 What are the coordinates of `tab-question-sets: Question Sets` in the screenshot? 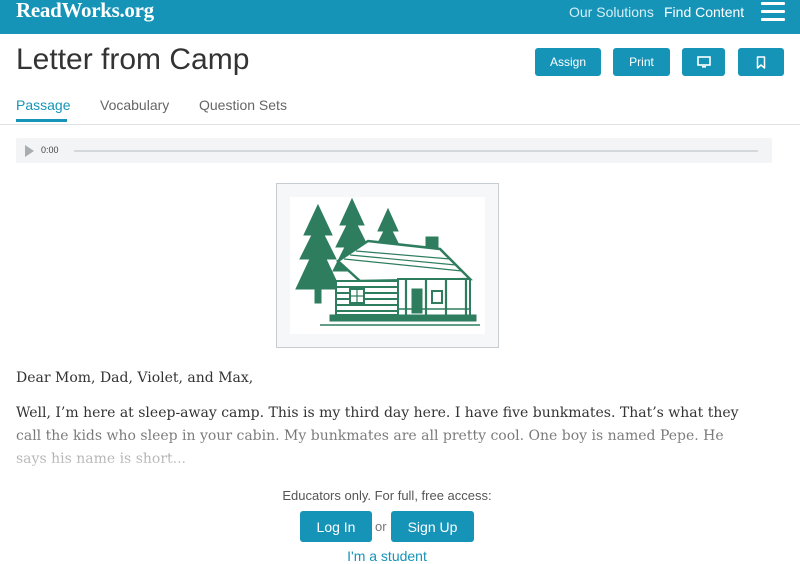 It's located at (243, 105).